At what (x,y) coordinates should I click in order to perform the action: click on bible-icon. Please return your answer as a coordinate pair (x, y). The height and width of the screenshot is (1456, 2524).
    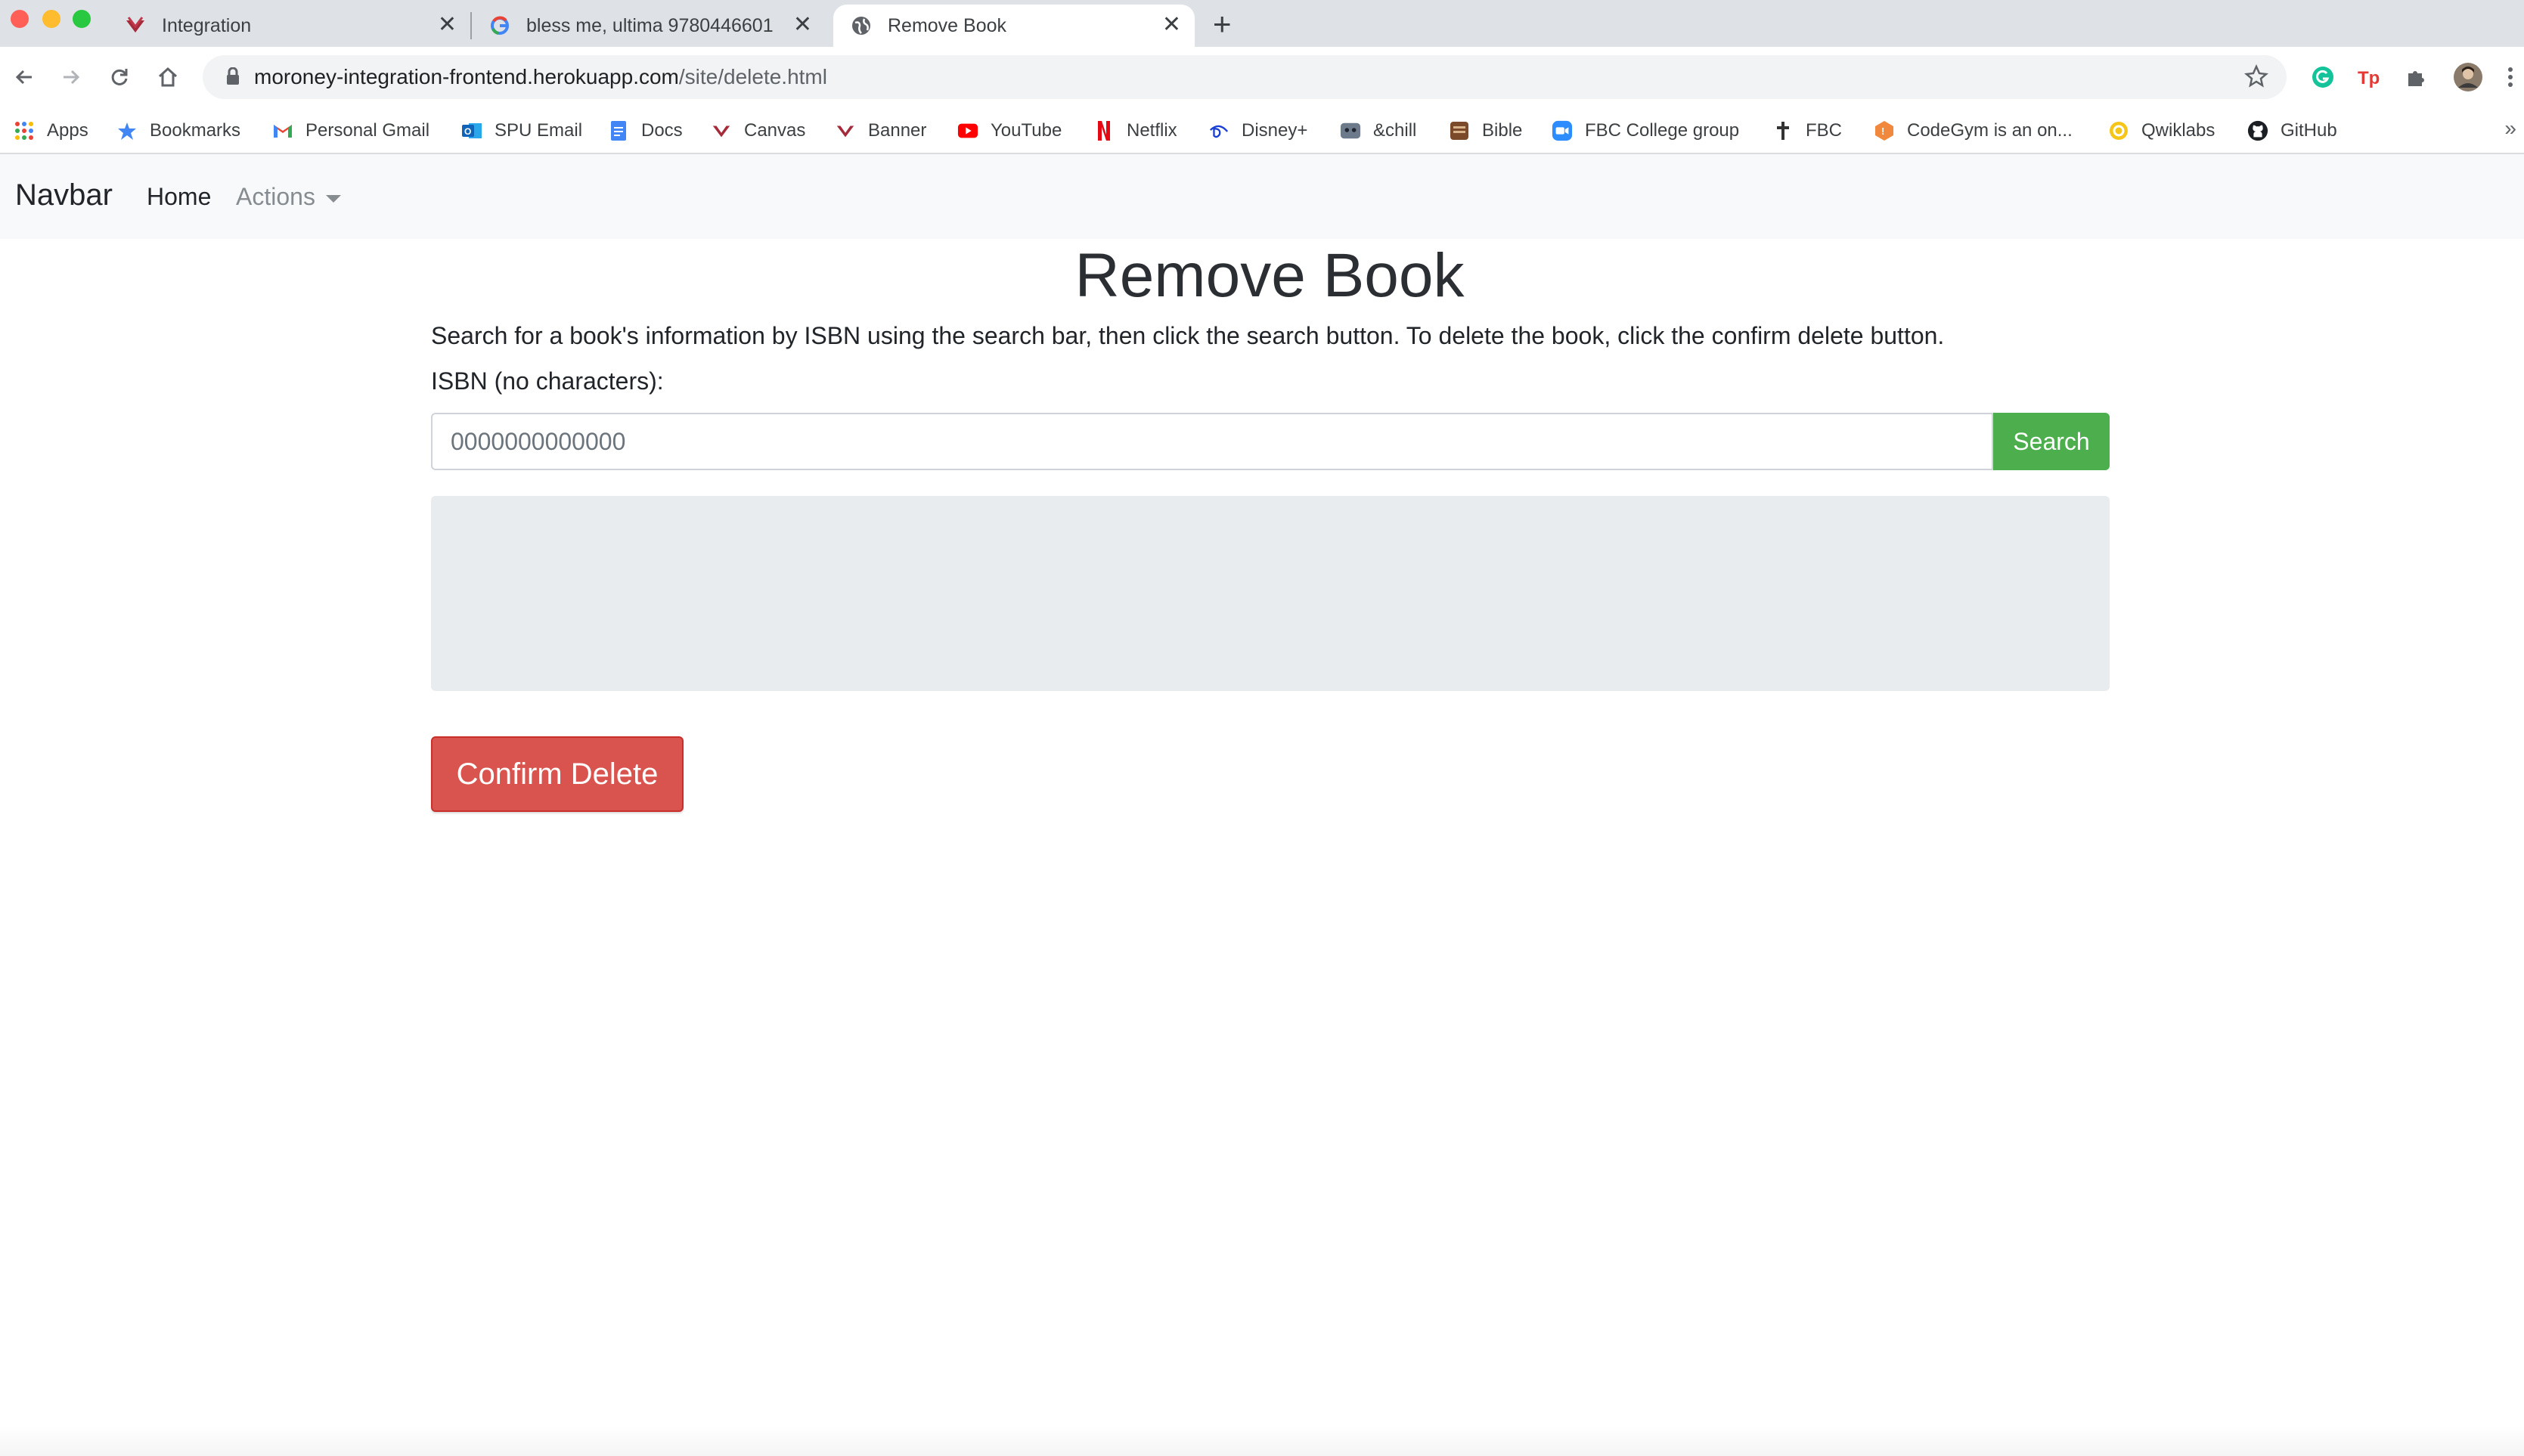
    Looking at the image, I should click on (1459, 130).